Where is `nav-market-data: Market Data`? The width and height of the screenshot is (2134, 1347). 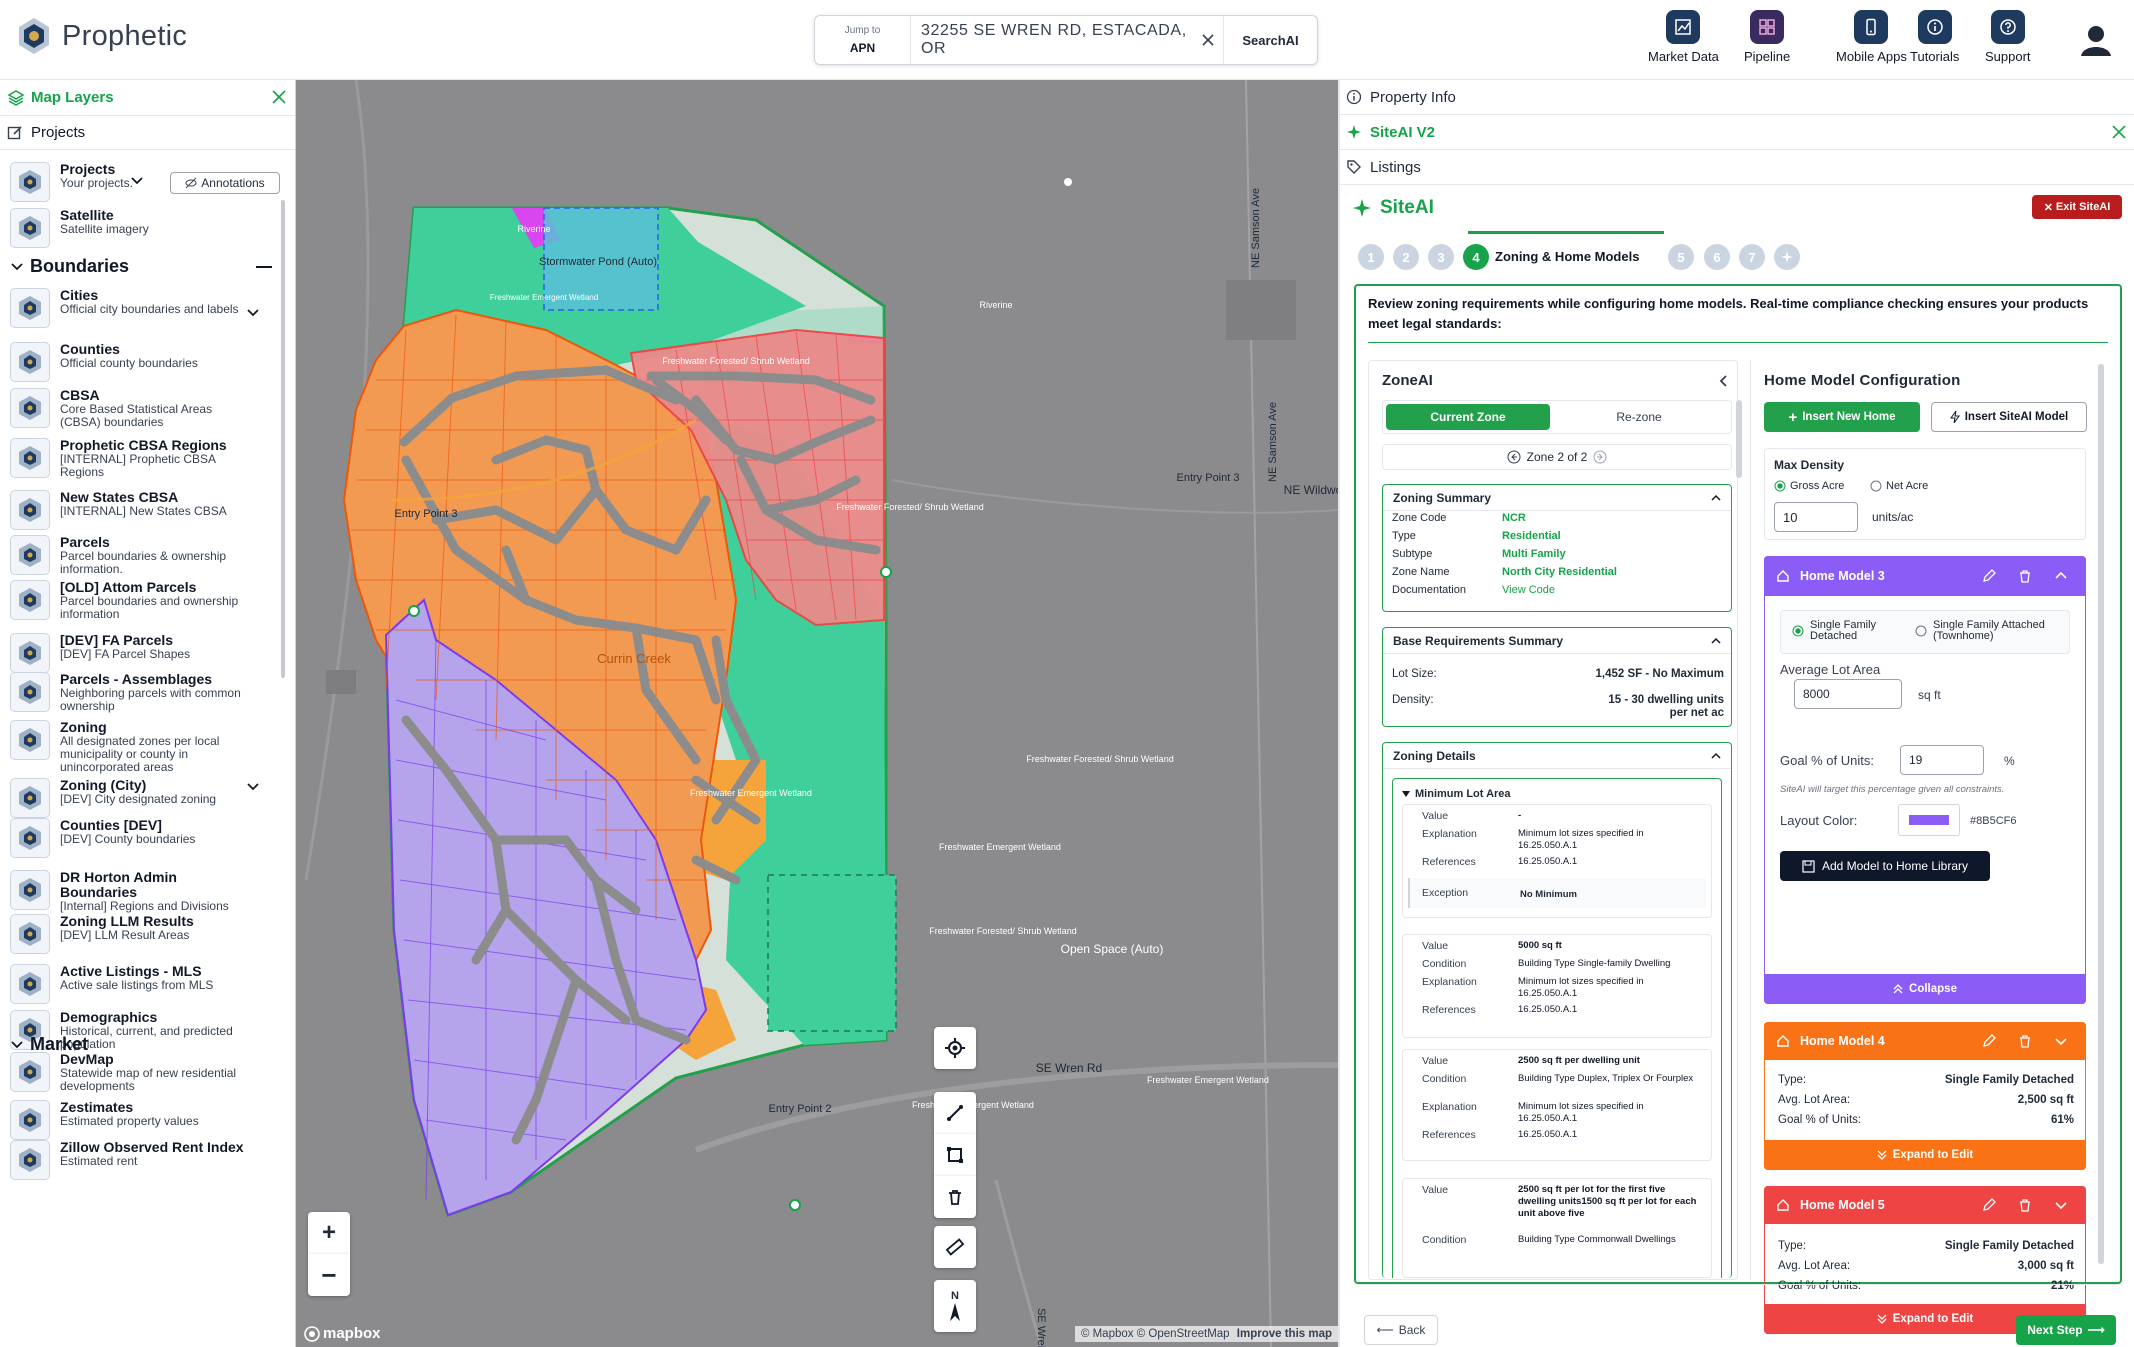
nav-market-data: Market Data is located at coordinates (1683, 37).